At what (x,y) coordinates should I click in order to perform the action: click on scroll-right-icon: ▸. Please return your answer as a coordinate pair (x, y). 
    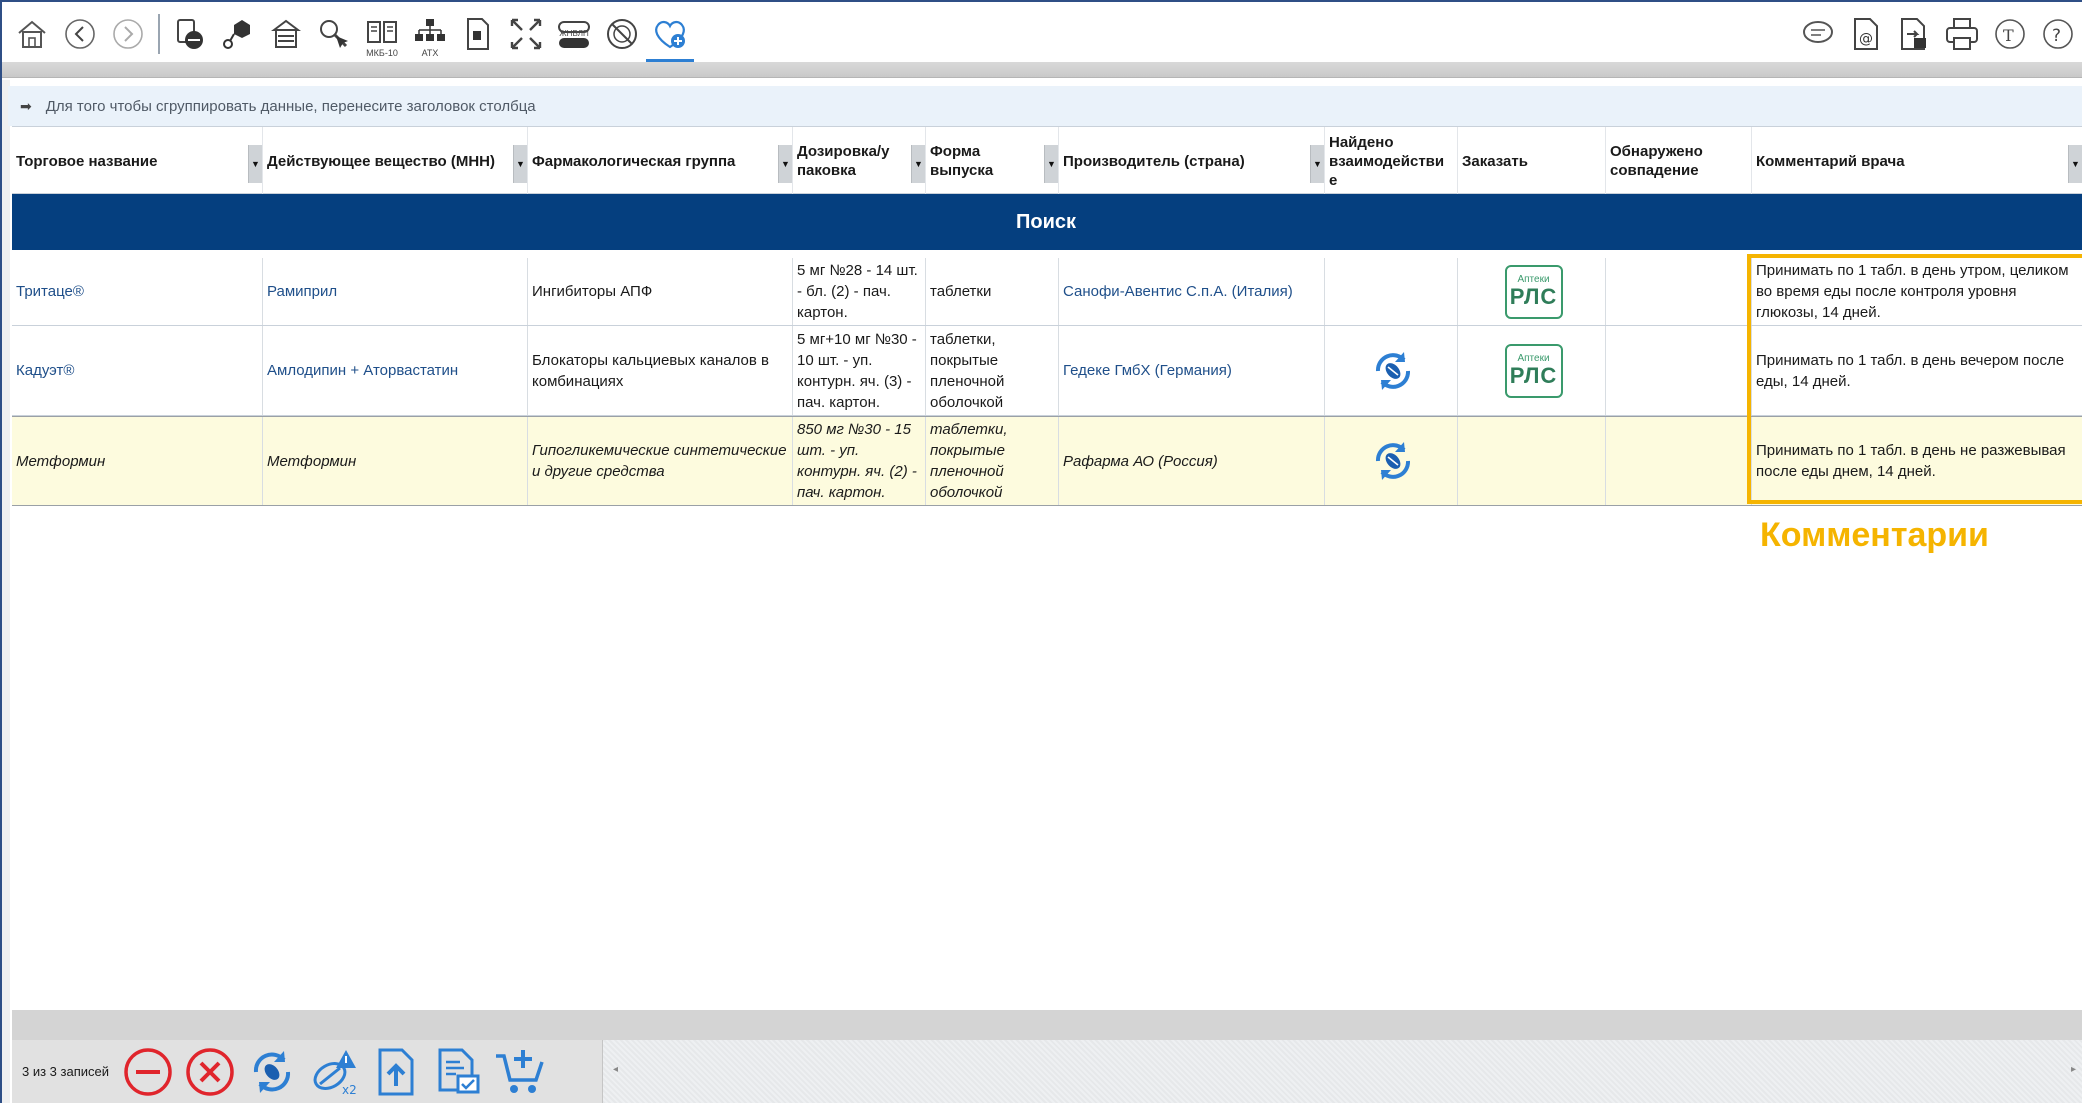
    Looking at the image, I should click on (2073, 1069).